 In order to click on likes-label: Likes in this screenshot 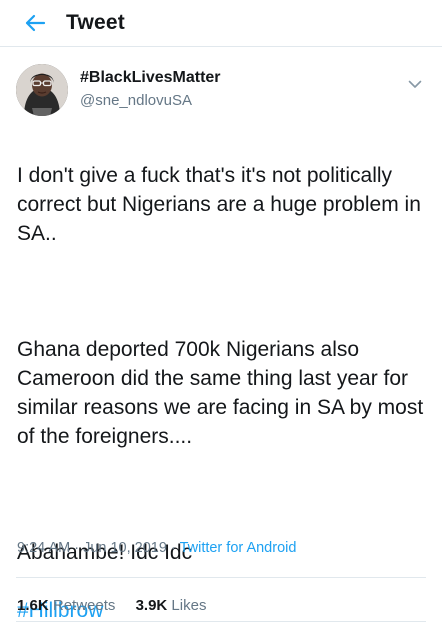, I will do `click(189, 605)`.